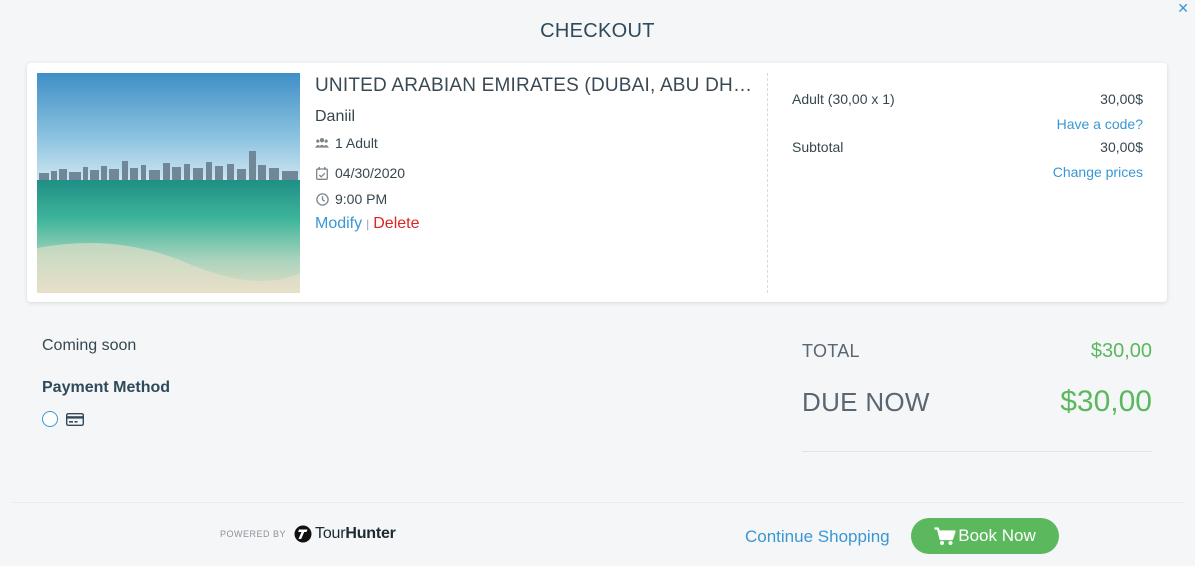 This screenshot has width=1195, height=566. I want to click on price-line-label: Adult (30,00 x 1), so click(843, 99).